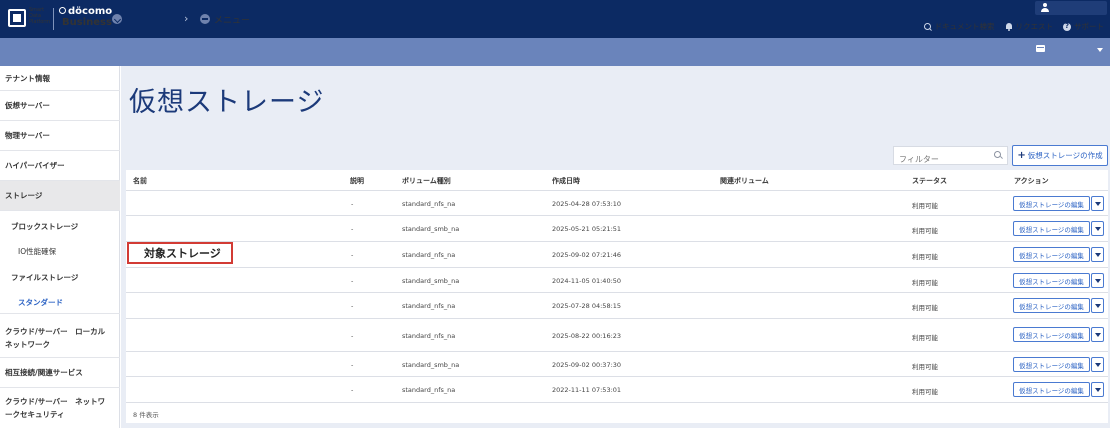 The width and height of the screenshot is (1110, 428). I want to click on column-header-name: 名前, so click(140, 181).